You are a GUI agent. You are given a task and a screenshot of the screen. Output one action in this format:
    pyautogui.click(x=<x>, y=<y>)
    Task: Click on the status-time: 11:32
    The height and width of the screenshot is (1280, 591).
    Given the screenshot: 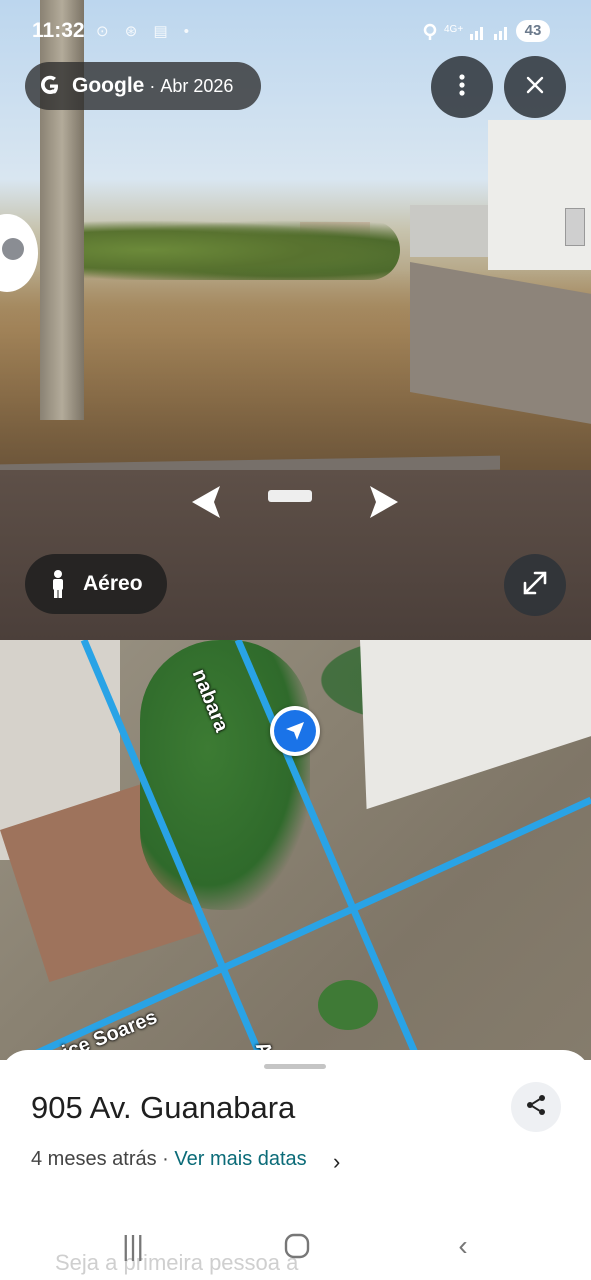 What is the action you would take?
    pyautogui.click(x=58, y=30)
    